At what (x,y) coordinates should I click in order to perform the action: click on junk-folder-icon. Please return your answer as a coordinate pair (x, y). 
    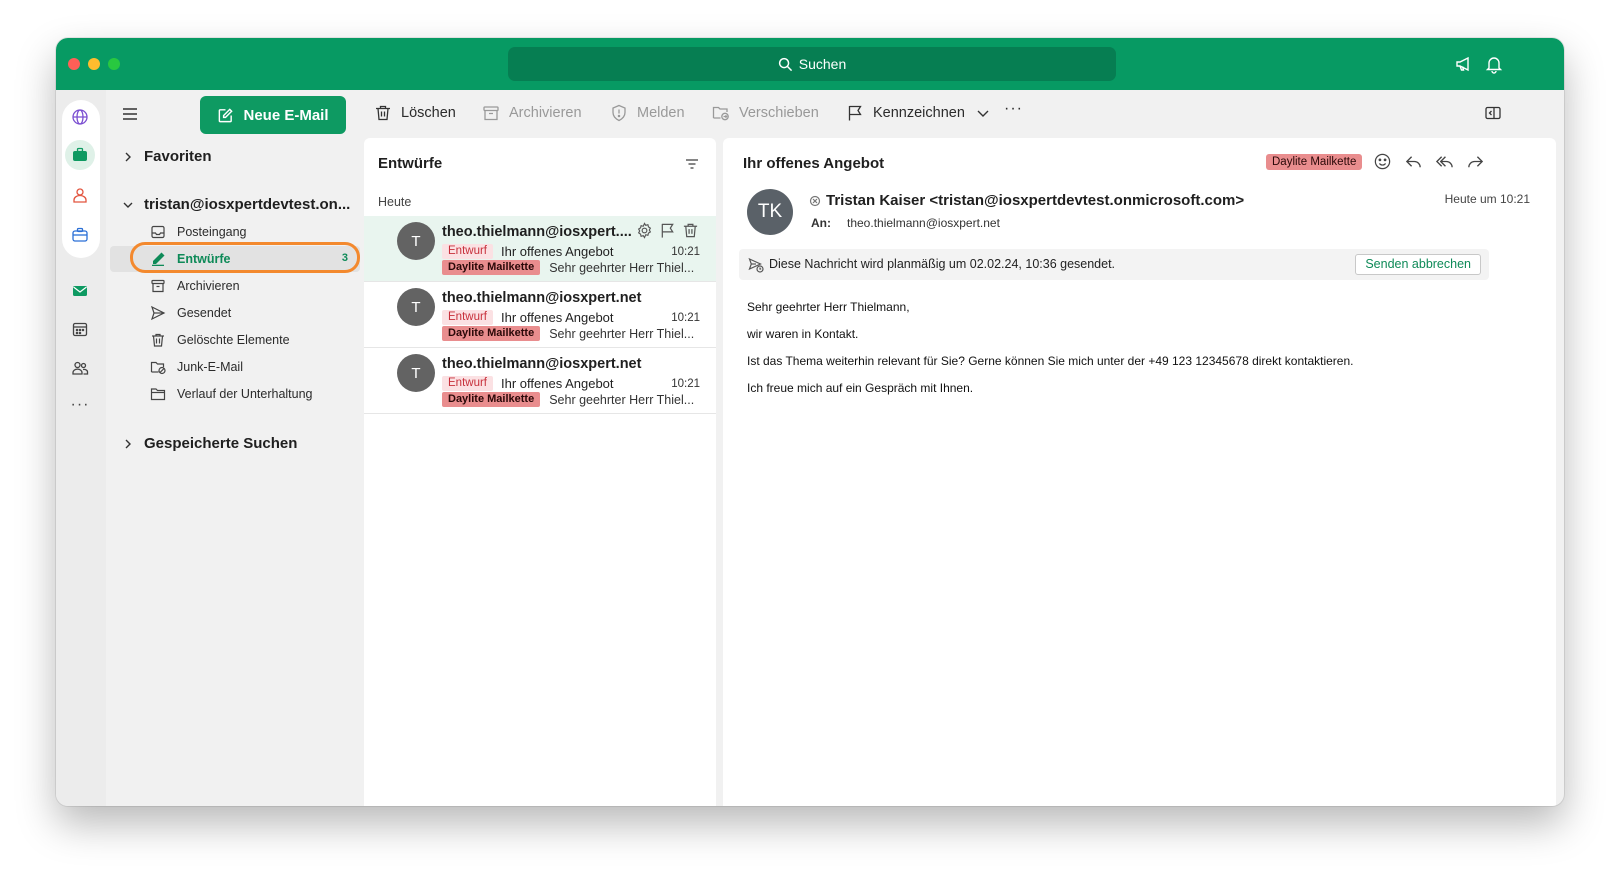
    Looking at the image, I should click on (158, 368).